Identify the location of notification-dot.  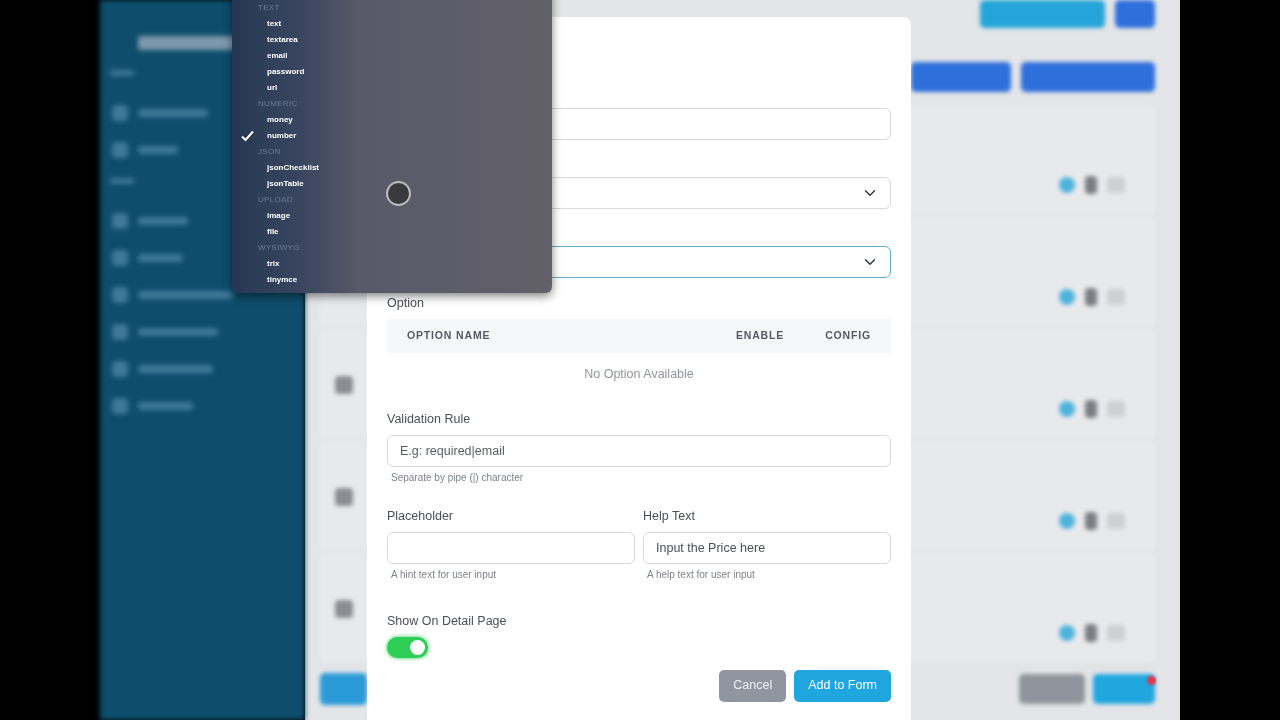
(1151, 680).